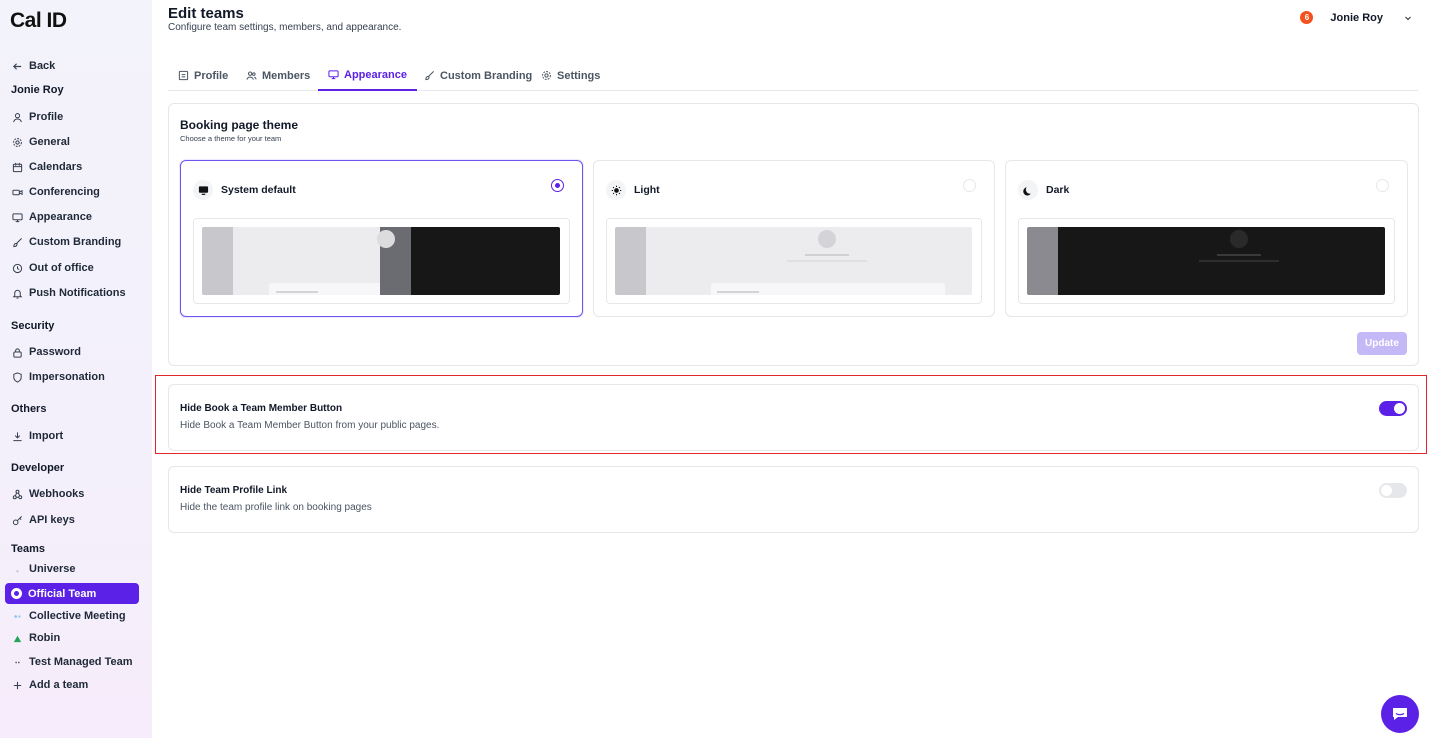  What do you see at coordinates (45, 638) in the screenshot?
I see `sidebar-item-label: Robin` at bounding box center [45, 638].